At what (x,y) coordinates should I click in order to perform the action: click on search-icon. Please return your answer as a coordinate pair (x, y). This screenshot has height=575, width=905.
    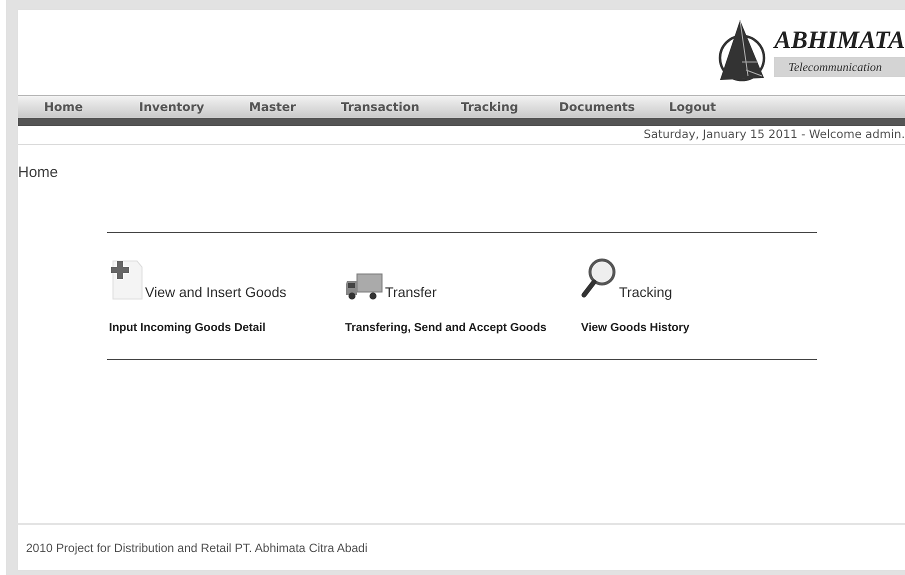
    Looking at the image, I should click on (599, 278).